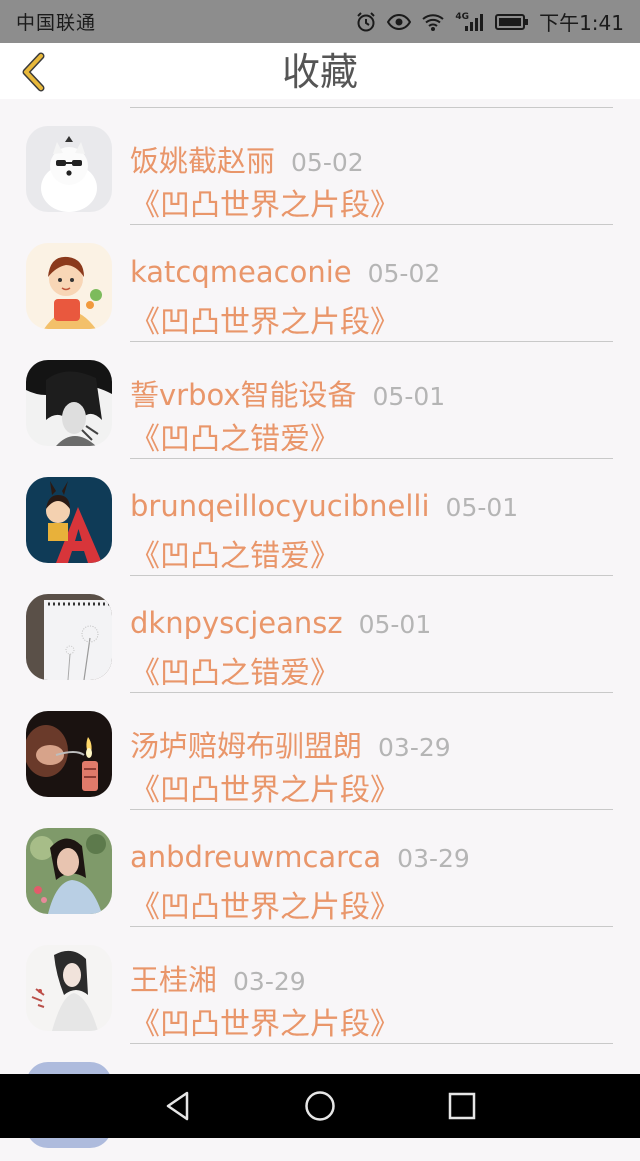  I want to click on list-item: dknpyscjeansz 05-01 《凹凸之错爱》, so click(320, 634).